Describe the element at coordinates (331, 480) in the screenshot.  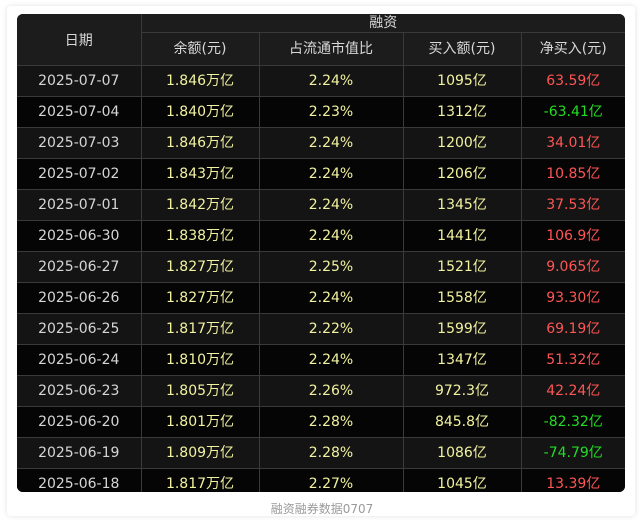
I see `ratio-cell: 2.27%` at that location.